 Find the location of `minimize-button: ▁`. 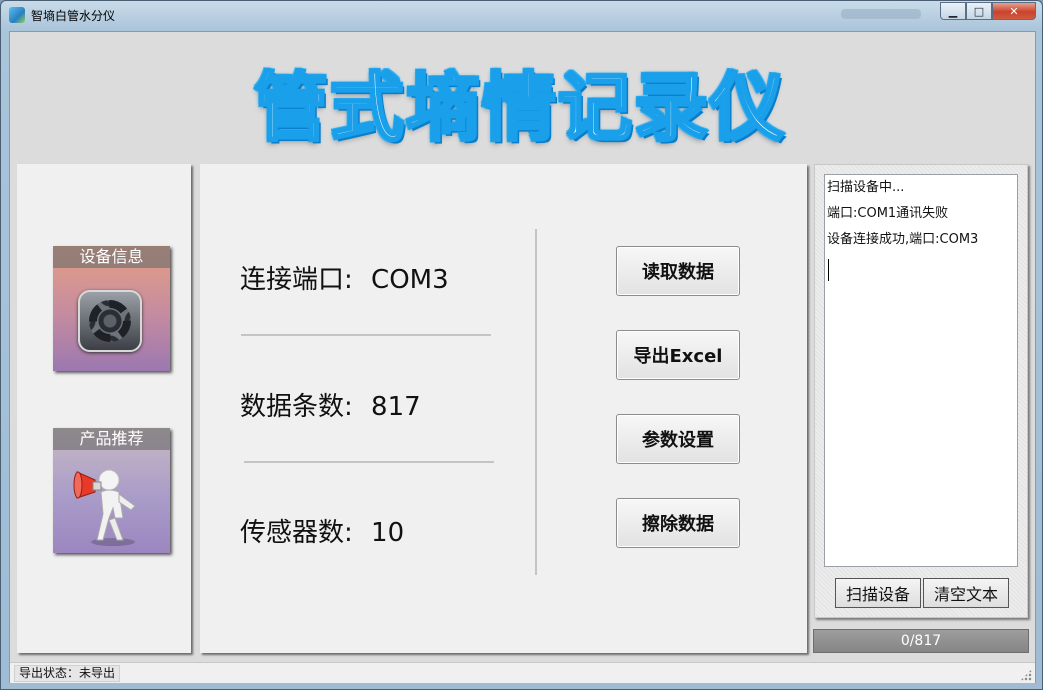

minimize-button: ▁ is located at coordinates (953, 11).